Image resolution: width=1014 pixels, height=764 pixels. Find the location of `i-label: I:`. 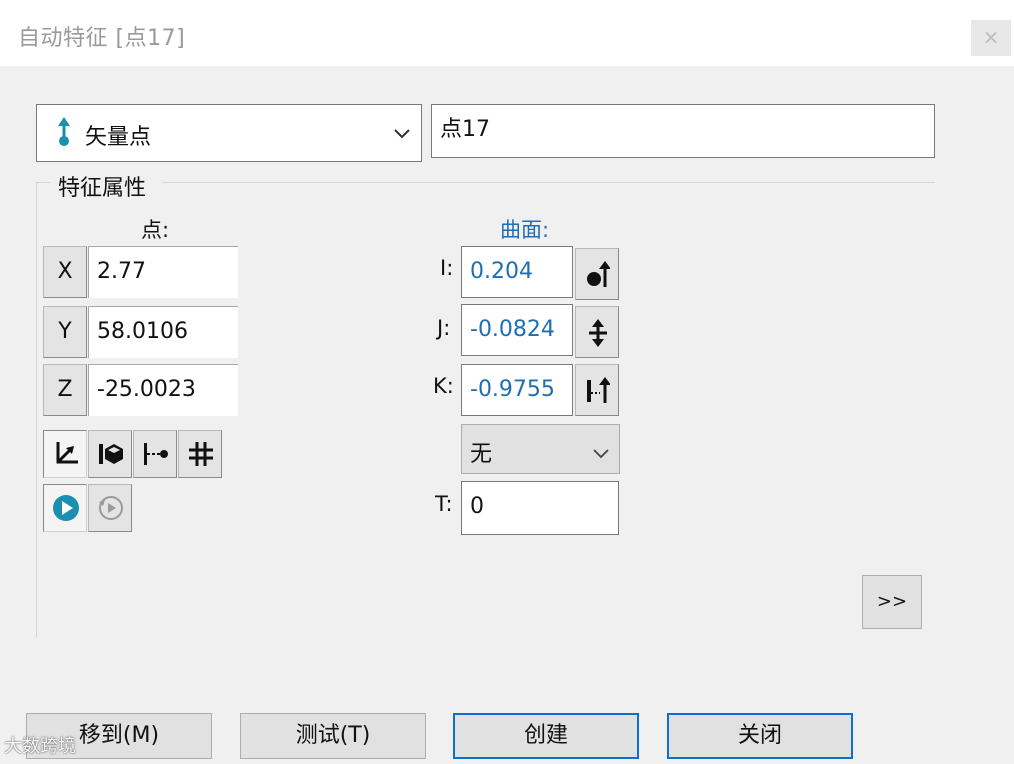

i-label: I: is located at coordinates (447, 268).